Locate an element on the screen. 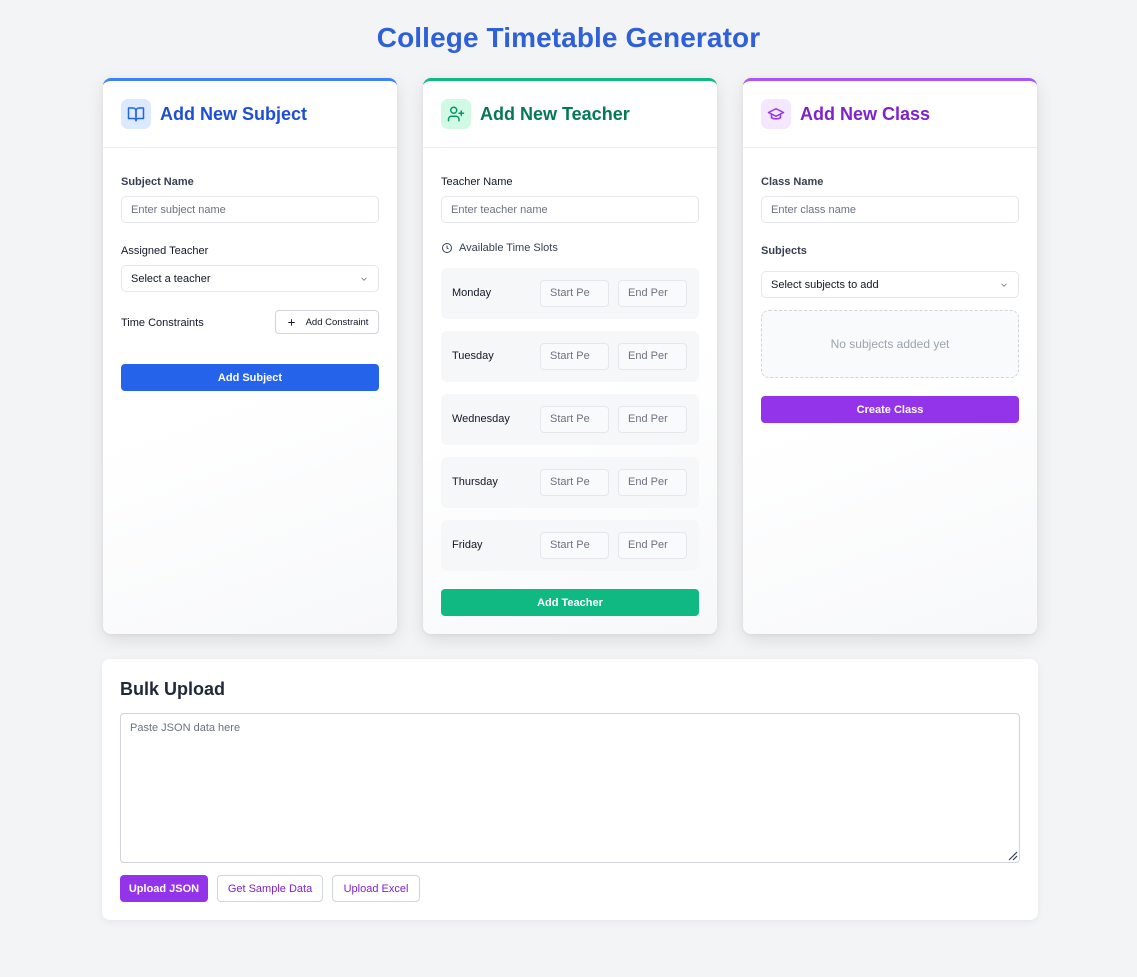 The height and width of the screenshot is (977, 1137). subjects-label: Subjects is located at coordinates (784, 251).